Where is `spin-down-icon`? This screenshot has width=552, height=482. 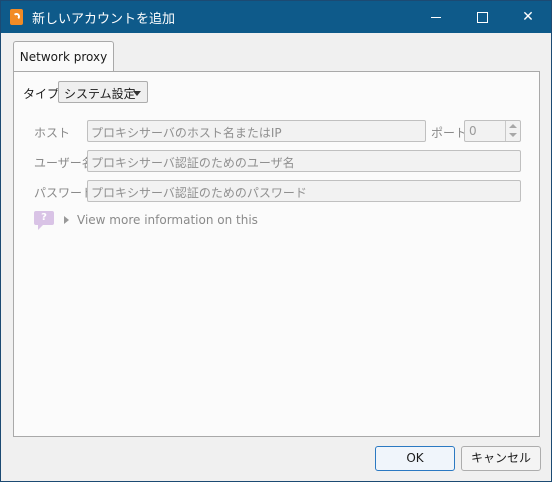
spin-down-icon is located at coordinates (513, 135).